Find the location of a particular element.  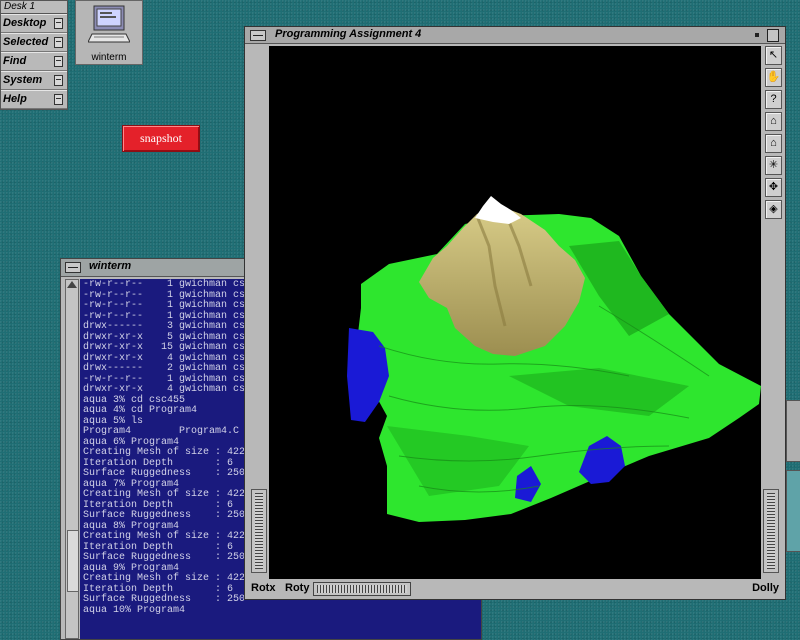

roty-wheel is located at coordinates (362, 589).